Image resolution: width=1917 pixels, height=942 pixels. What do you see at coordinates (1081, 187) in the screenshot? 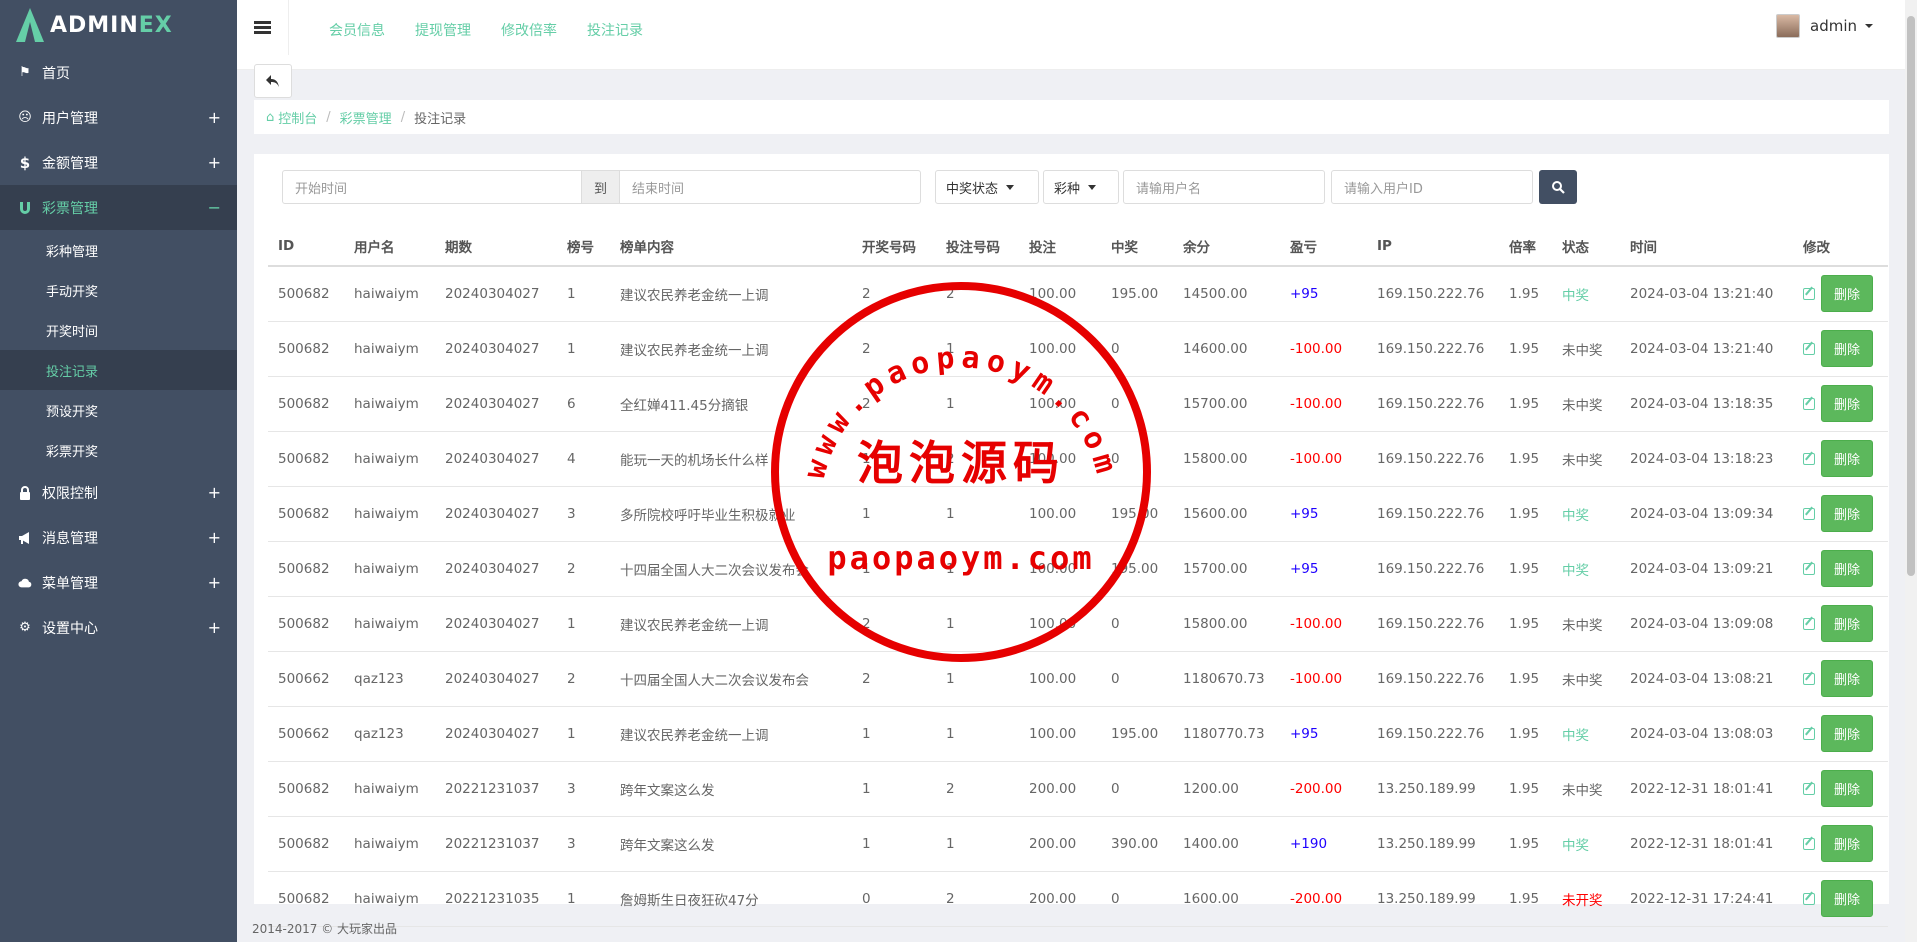
I see `lottery-type-select: 彩种` at bounding box center [1081, 187].